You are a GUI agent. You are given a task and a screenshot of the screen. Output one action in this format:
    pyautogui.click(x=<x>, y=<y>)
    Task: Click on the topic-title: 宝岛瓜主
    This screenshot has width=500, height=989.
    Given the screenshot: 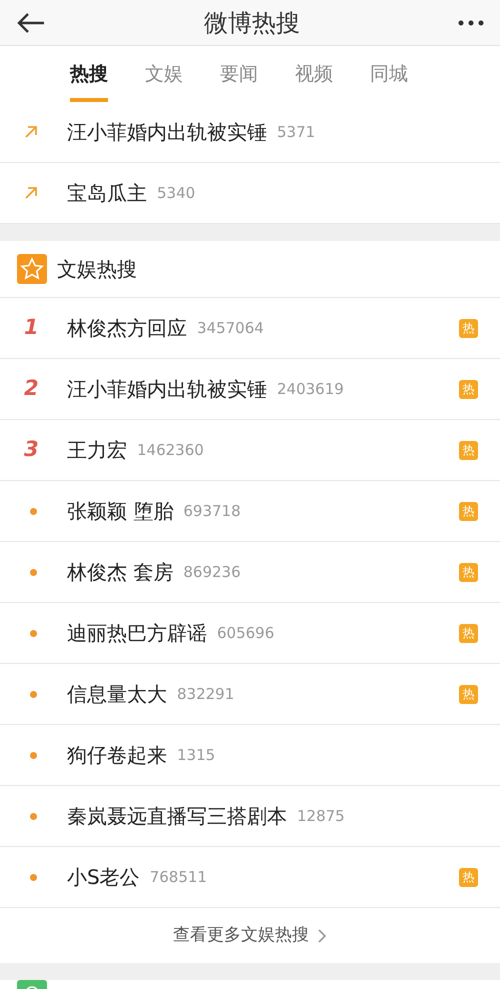 What is the action you would take?
    pyautogui.click(x=107, y=193)
    